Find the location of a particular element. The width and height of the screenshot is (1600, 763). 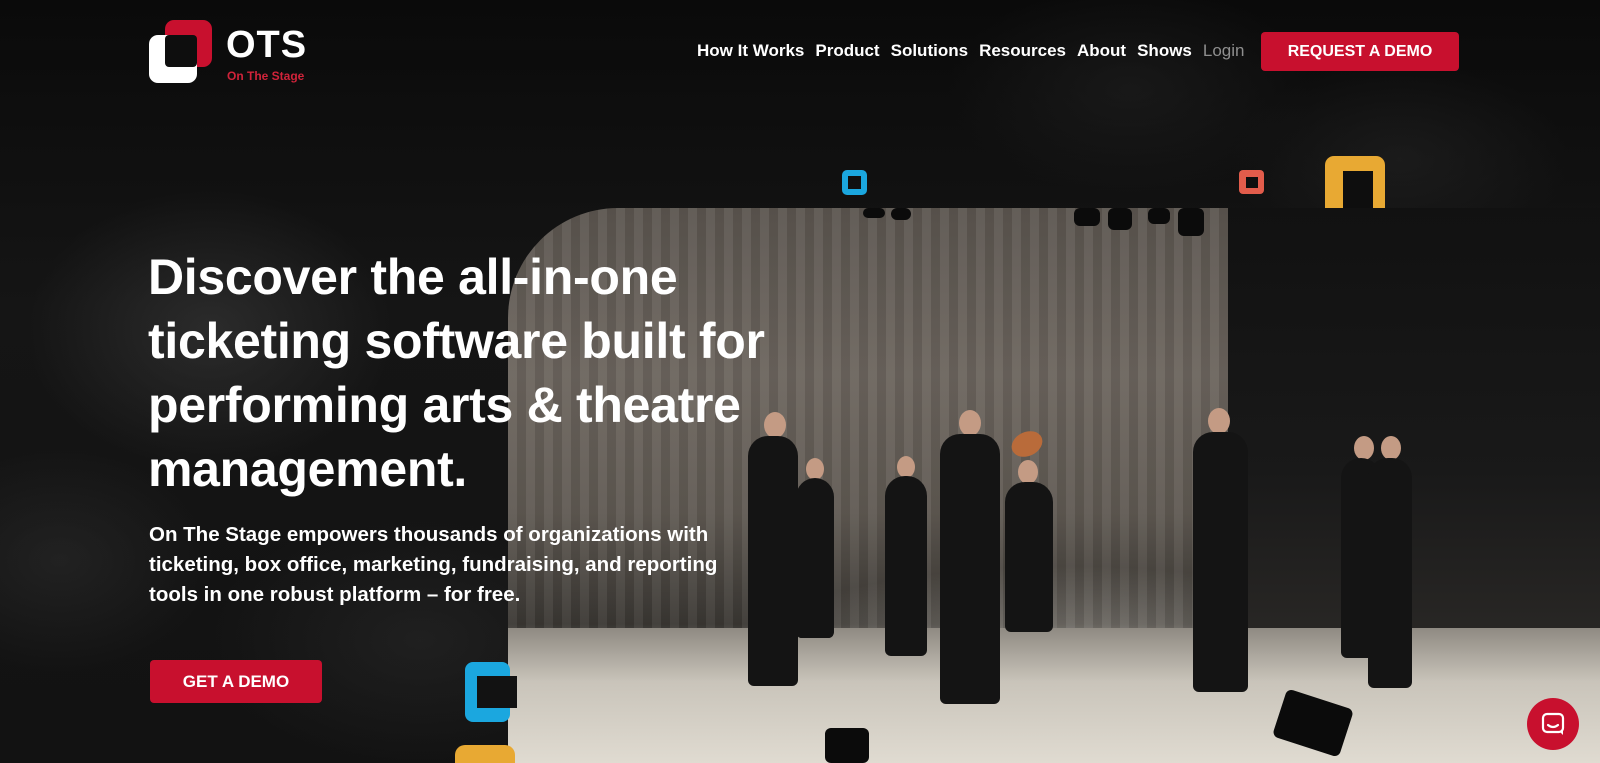

request-demo-button: REQUEST A DEMO is located at coordinates (1360, 51).